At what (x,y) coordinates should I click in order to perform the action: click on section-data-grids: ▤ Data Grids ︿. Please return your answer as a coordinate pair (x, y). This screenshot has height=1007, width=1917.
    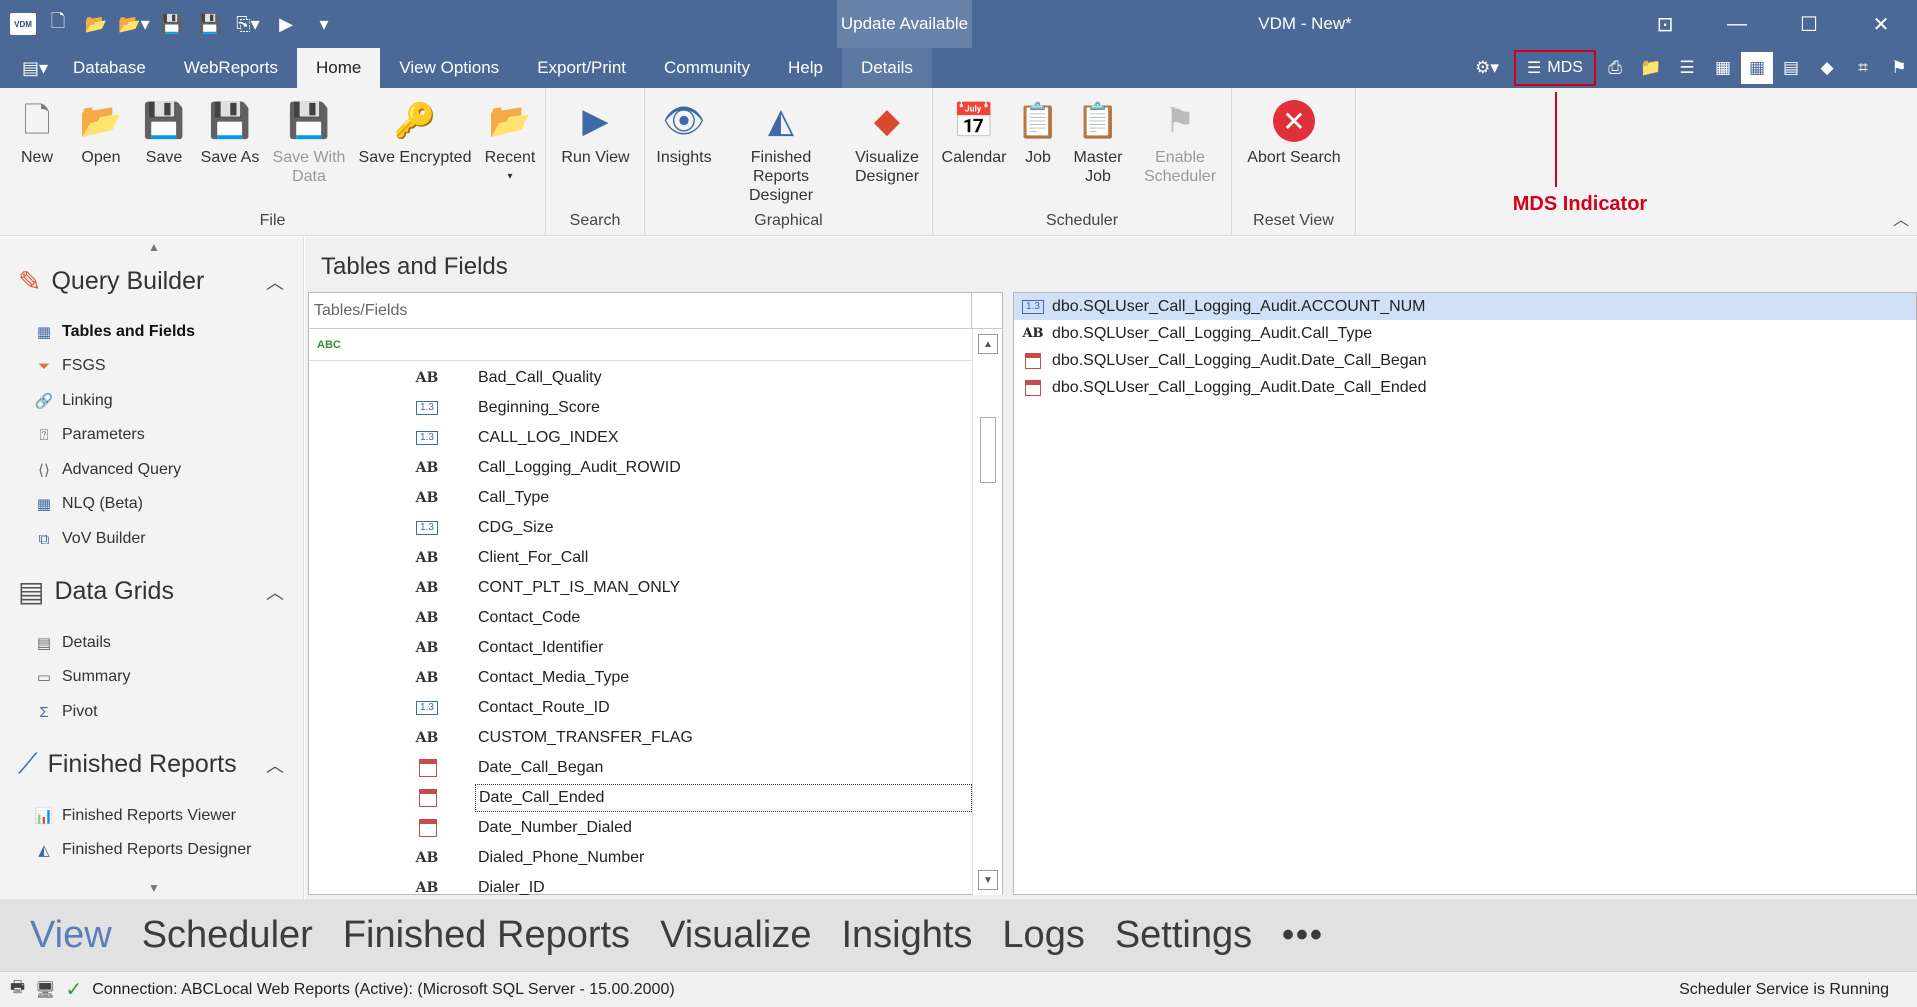
    Looking at the image, I should click on (151, 591).